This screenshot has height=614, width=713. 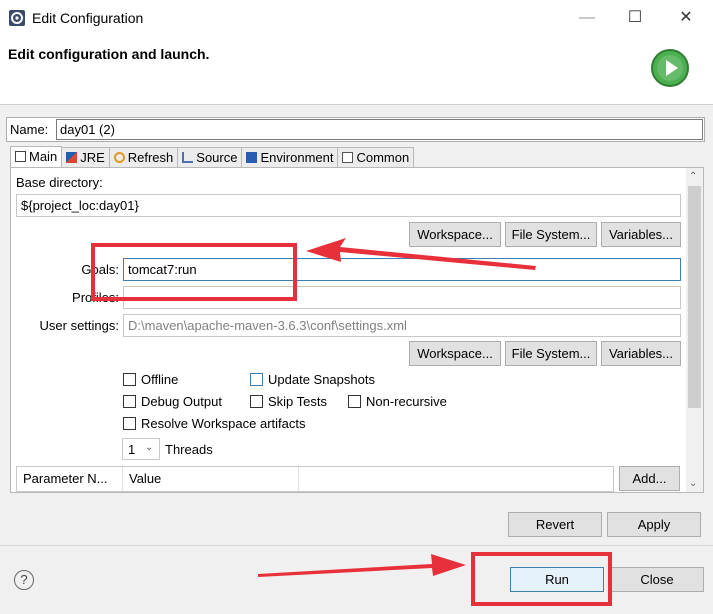 What do you see at coordinates (315, 479) in the screenshot?
I see `parameter-table: Parameter N... Value` at bounding box center [315, 479].